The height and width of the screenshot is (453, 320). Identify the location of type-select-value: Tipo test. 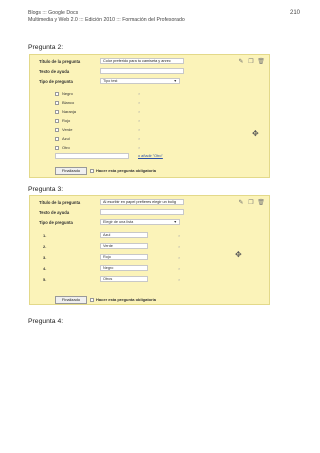
(110, 81).